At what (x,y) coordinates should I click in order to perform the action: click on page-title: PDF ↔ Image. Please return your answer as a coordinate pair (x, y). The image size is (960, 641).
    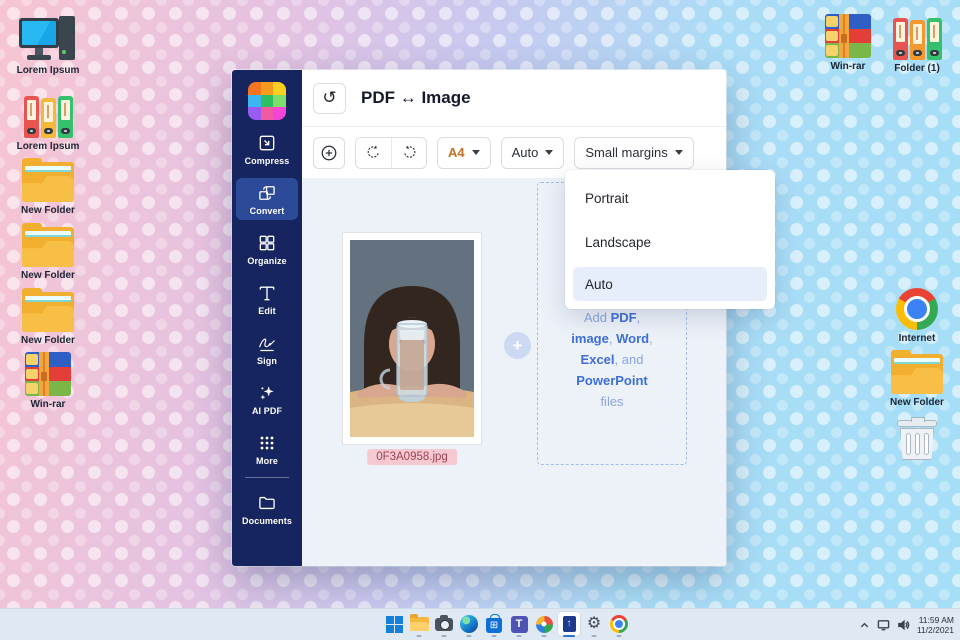
    Looking at the image, I should click on (416, 98).